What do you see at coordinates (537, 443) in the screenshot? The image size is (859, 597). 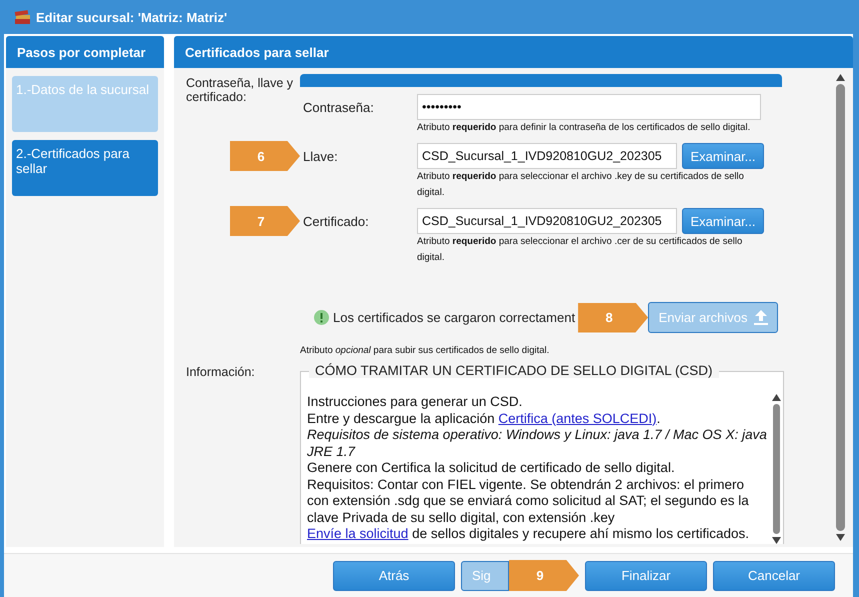 I see `requirements-text: Requisitos de sistema operativo: Windows y Linux: java 1.7 / Mac OS X: java JRE 1.7` at bounding box center [537, 443].